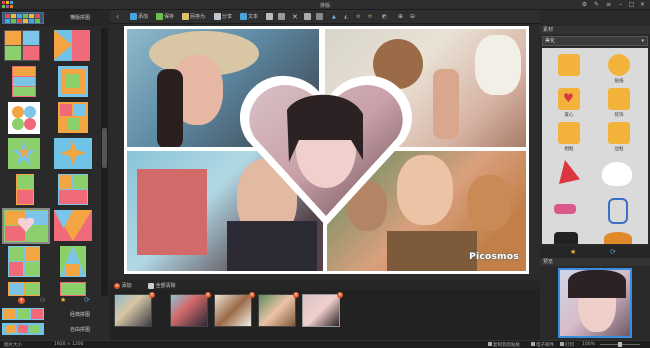 This screenshot has width=650, height=348. Describe the element at coordinates (321, 310) in the screenshot. I see `photo-strip-thumb-selected` at that location.